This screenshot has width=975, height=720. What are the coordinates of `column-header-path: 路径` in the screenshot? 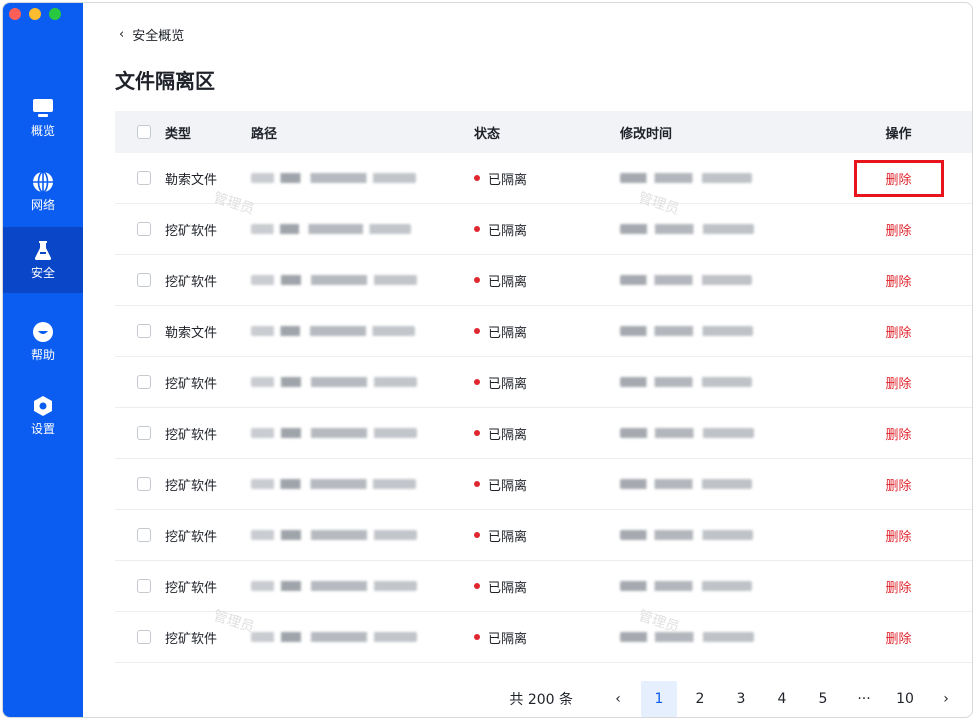 It's located at (362, 132).